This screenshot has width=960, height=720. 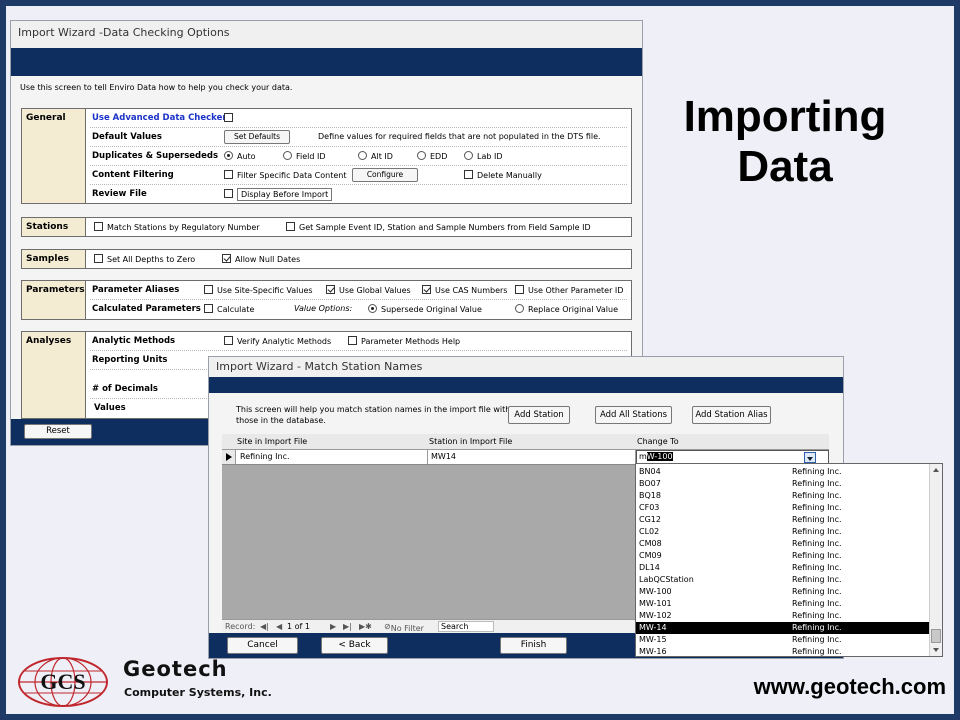 I want to click on station-cell: MW14, so click(x=532, y=457).